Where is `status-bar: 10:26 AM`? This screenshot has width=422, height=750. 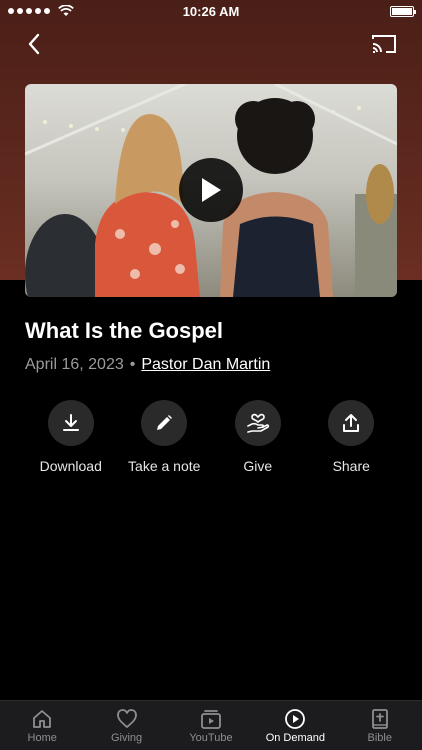 status-bar: 10:26 AM is located at coordinates (211, 11).